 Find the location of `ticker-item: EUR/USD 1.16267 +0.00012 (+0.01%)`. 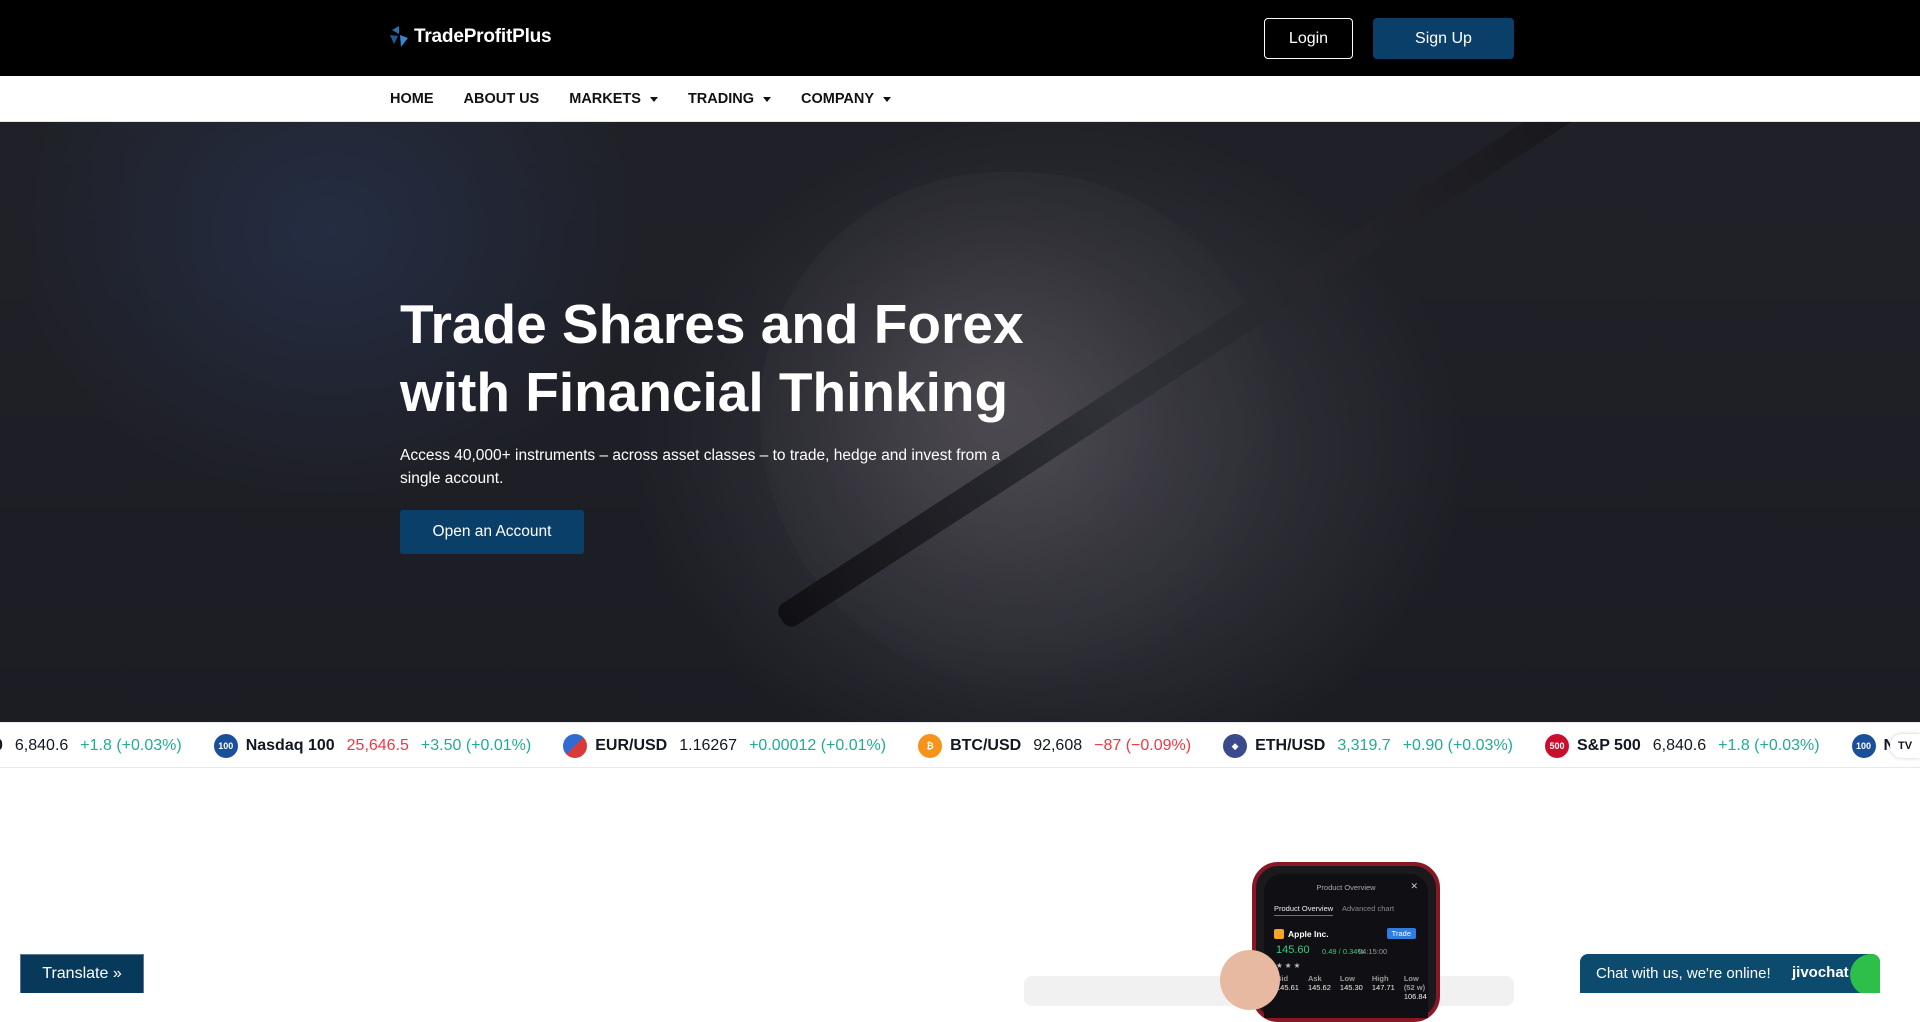

ticker-item: EUR/USD 1.16267 +0.00012 (+0.01%) is located at coordinates (724, 746).